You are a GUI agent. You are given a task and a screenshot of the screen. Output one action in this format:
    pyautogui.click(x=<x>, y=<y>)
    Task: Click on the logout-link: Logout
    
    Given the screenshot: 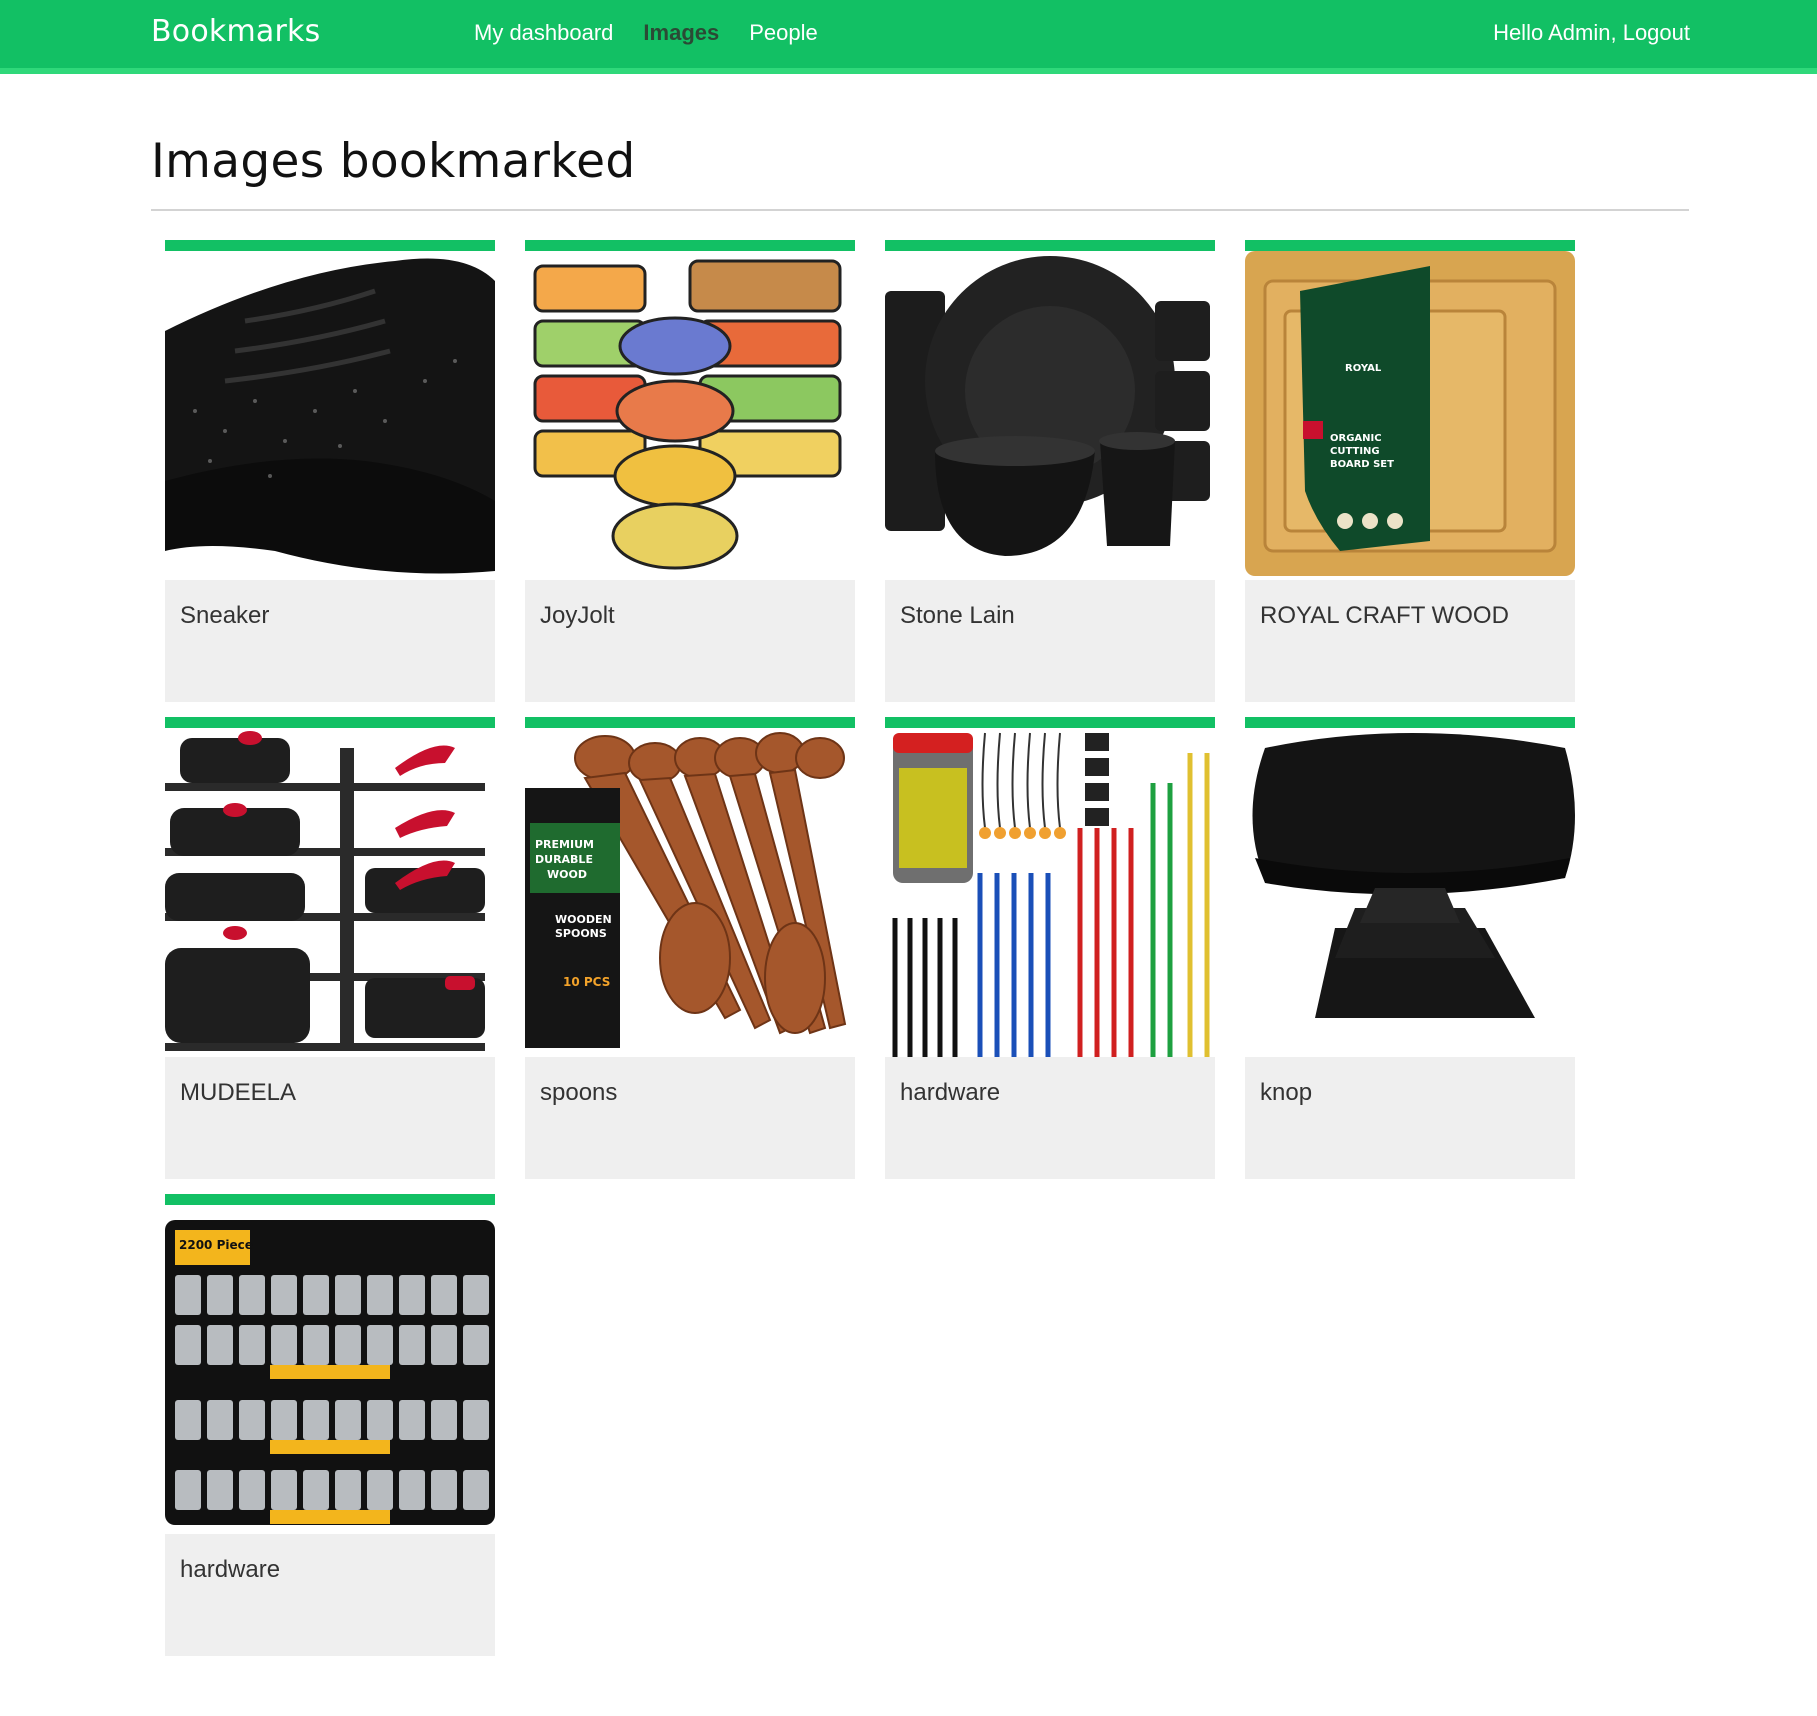 What is the action you would take?
    pyautogui.click(x=1656, y=33)
    